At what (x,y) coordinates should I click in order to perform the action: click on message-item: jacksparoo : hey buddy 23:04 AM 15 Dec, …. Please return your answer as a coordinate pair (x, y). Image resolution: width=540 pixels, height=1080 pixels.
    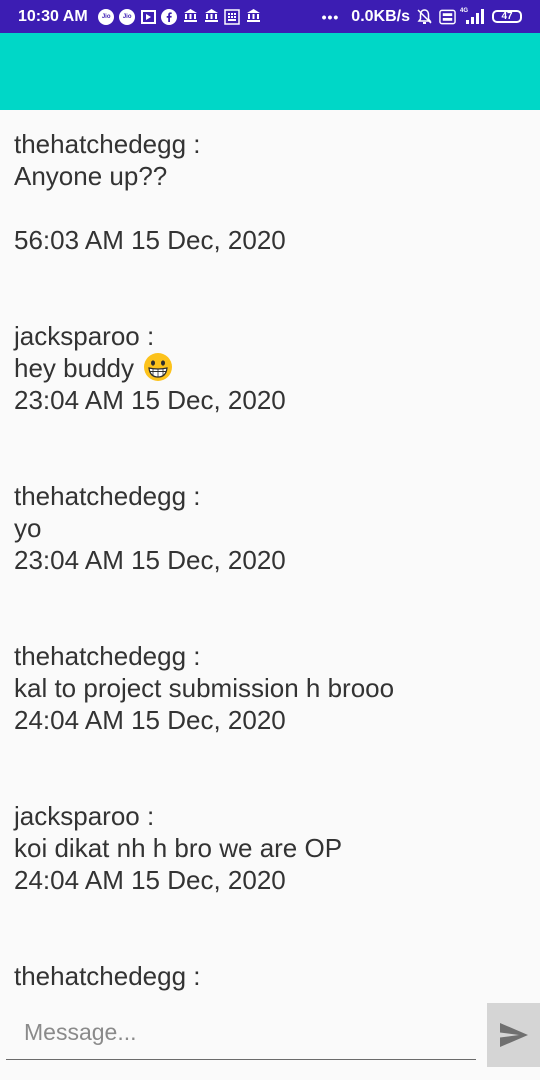
    Looking at the image, I should click on (270, 368).